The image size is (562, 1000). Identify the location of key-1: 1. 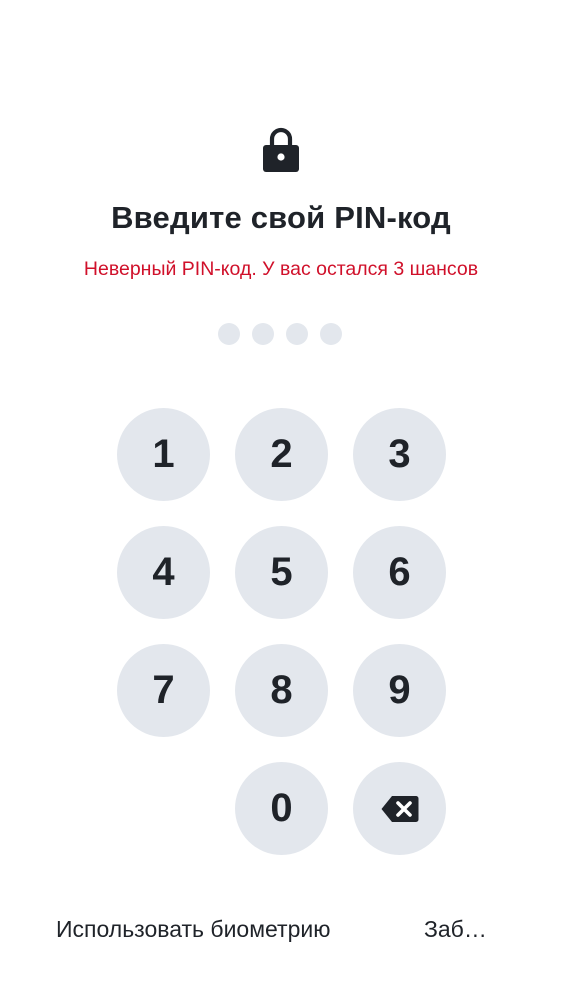
(163, 454).